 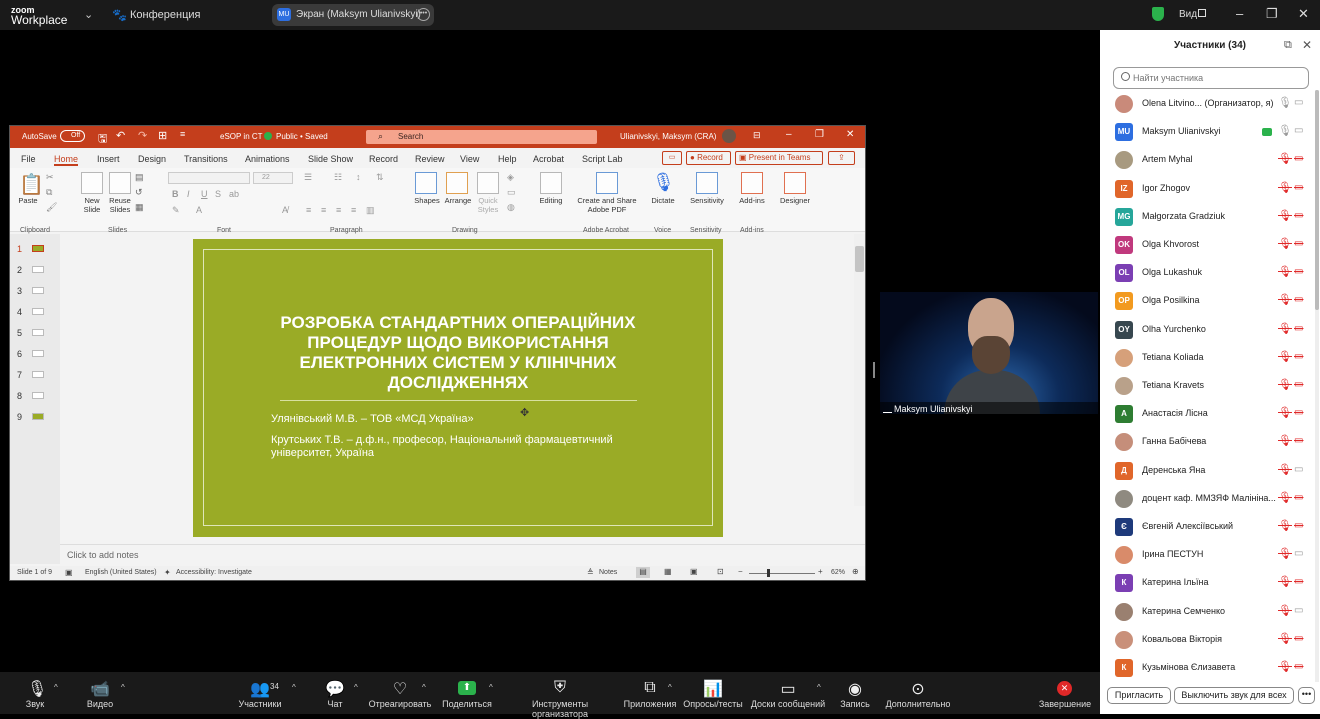 I want to click on notes-toggle: Notes, so click(x=608, y=572).